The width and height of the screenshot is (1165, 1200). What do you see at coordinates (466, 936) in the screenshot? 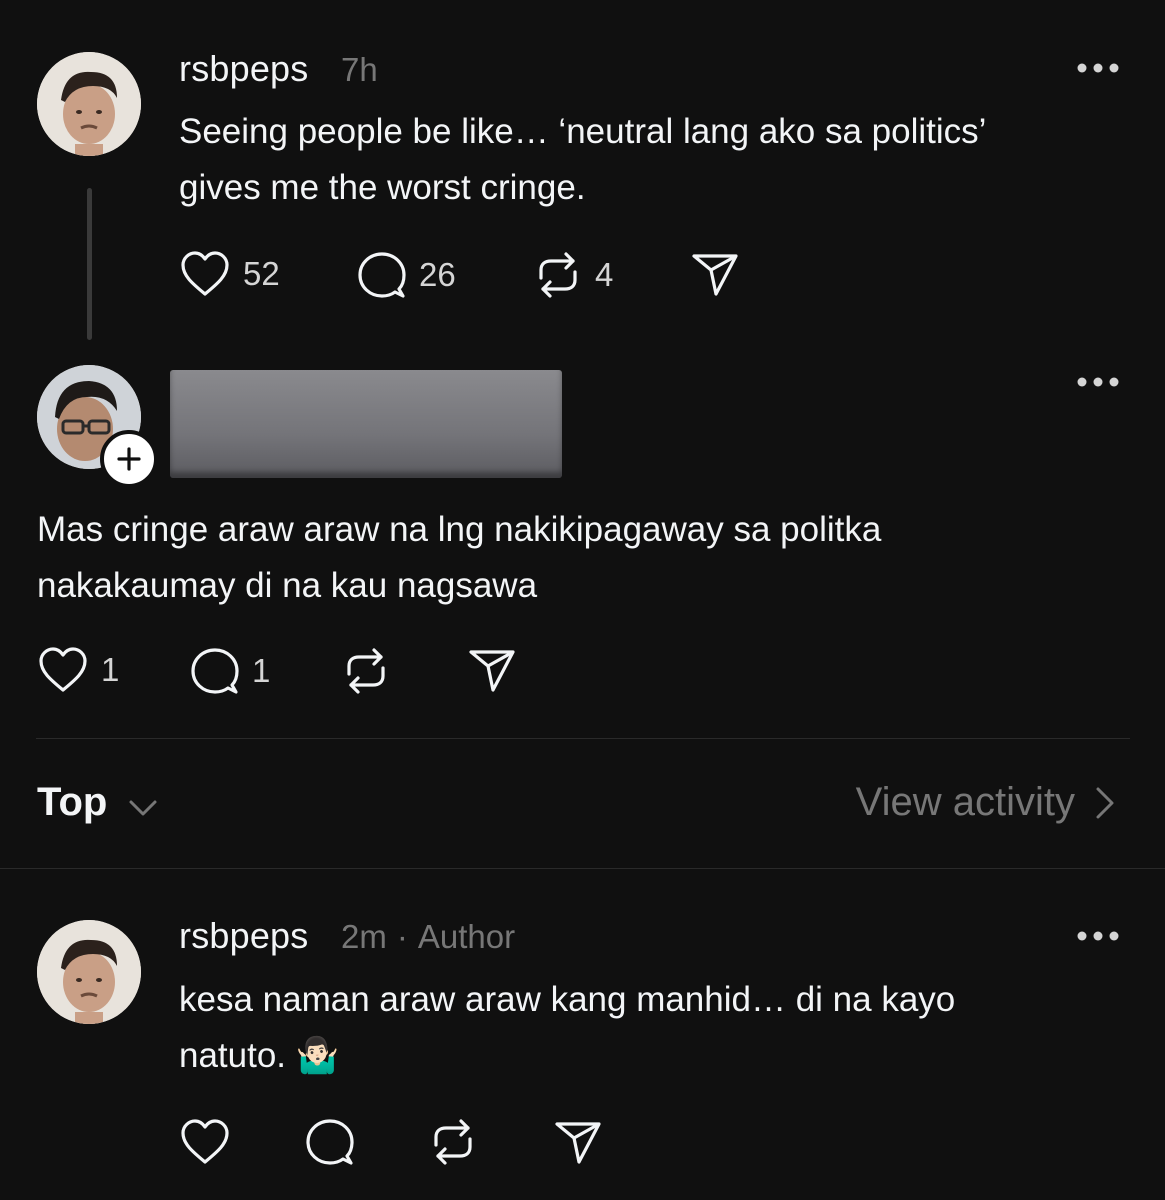
I see `author-badge: Author` at bounding box center [466, 936].